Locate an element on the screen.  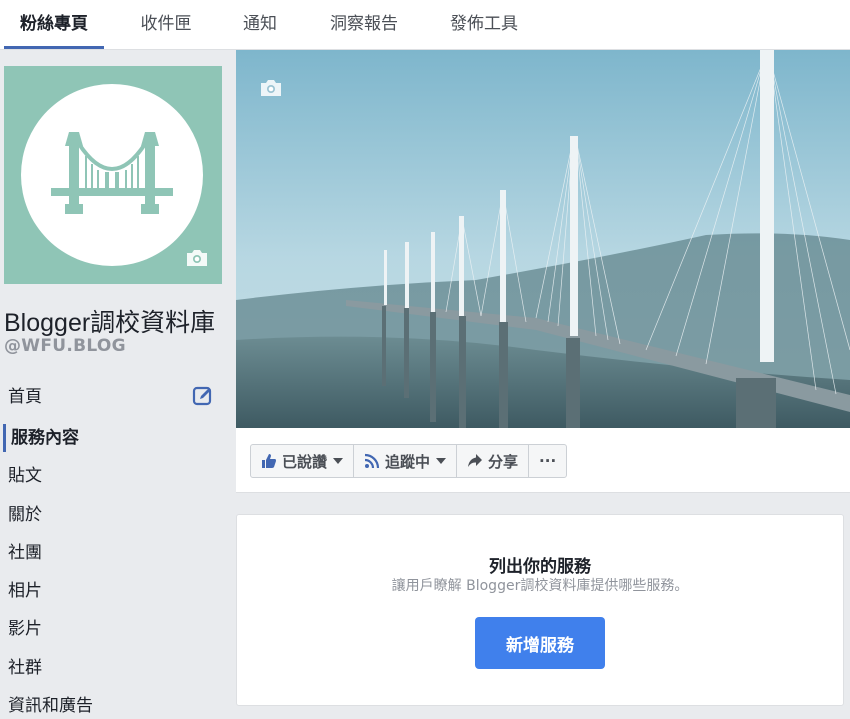
more-options-button: ··· is located at coordinates (547, 461).